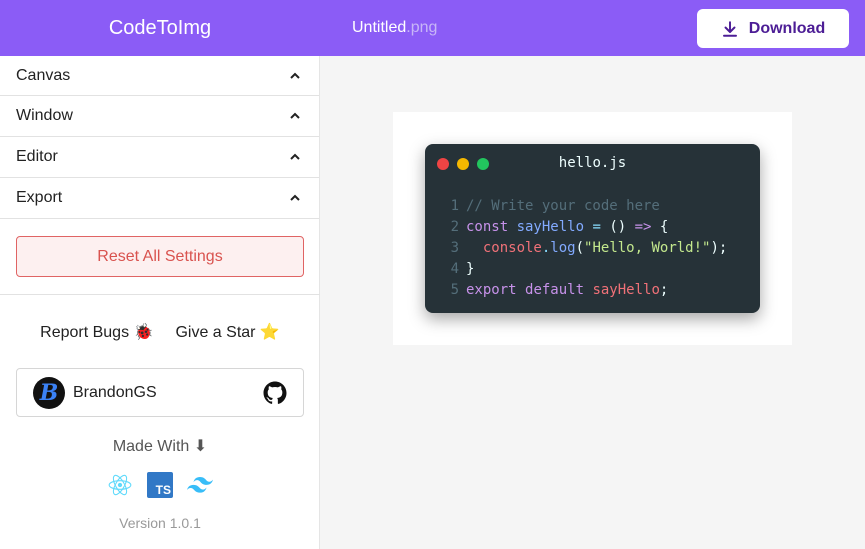 The image size is (865, 549). Describe the element at coordinates (563, 248) in the screenshot. I see `code-token: log` at that location.